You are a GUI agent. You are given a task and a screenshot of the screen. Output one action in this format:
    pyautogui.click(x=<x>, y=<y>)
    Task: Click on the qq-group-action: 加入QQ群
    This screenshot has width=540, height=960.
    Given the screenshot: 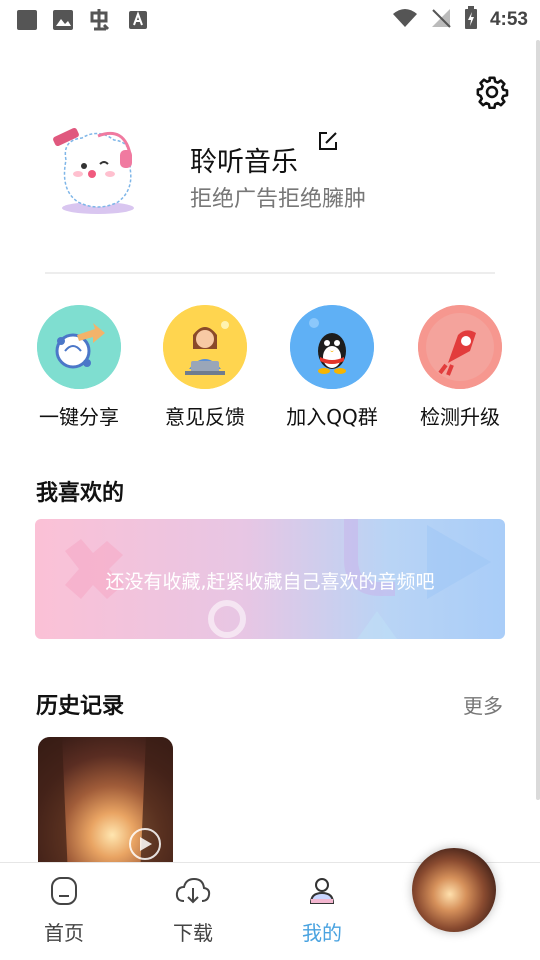 What is the action you would take?
    pyautogui.click(x=332, y=367)
    